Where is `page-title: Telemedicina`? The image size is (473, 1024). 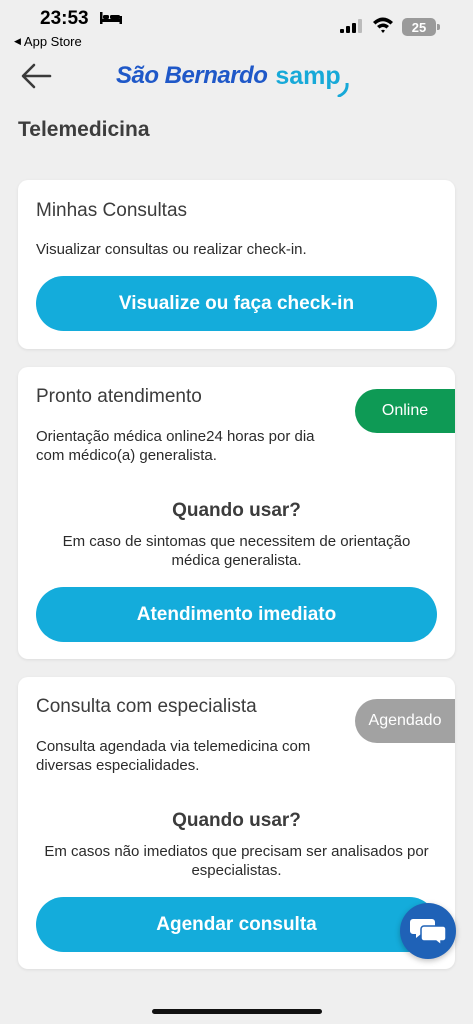 page-title: Telemedicina is located at coordinates (84, 129).